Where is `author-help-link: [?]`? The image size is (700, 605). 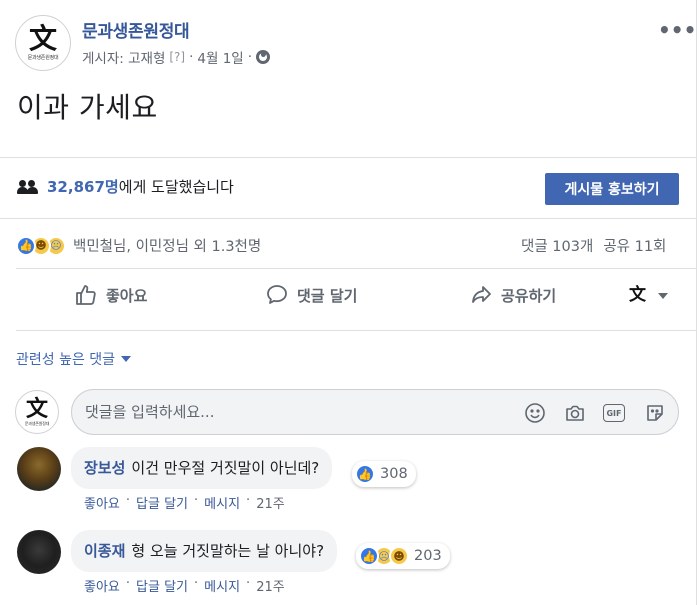 author-help-link: [?] is located at coordinates (177, 57).